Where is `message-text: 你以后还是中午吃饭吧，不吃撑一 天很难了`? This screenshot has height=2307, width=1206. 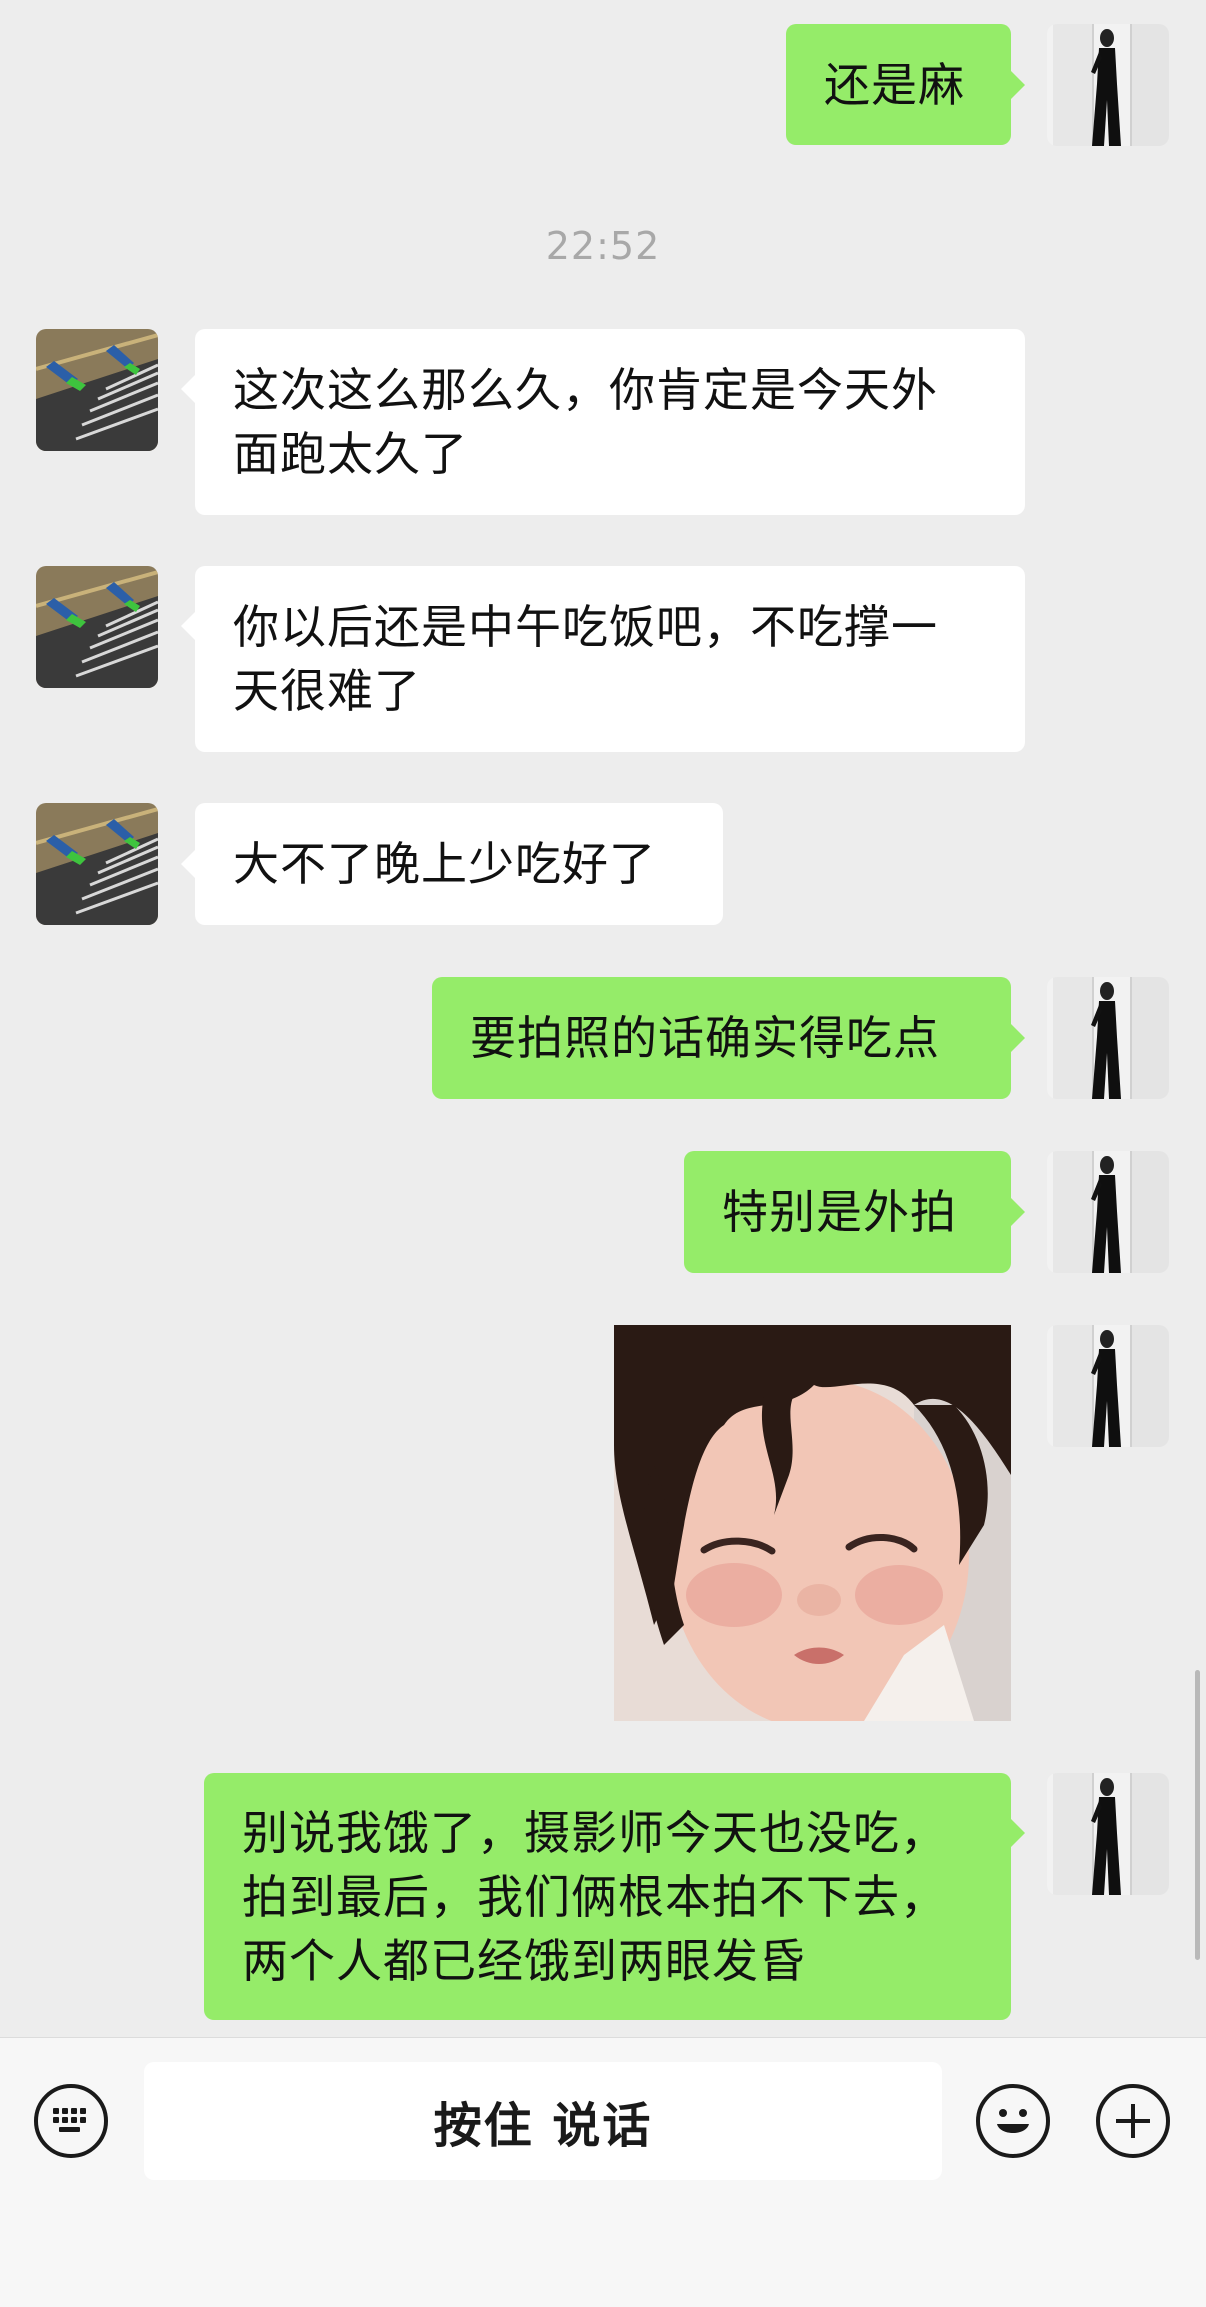
message-text: 你以后还是中午吃饭吧，不吃撑一 天很难了 is located at coordinates (585, 659).